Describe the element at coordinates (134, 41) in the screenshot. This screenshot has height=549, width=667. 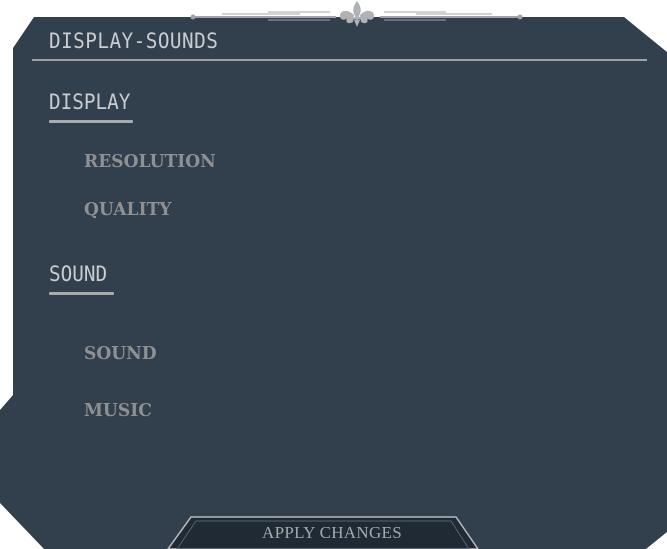
I see `panel-title: DISPLAY-SOUNDS` at that location.